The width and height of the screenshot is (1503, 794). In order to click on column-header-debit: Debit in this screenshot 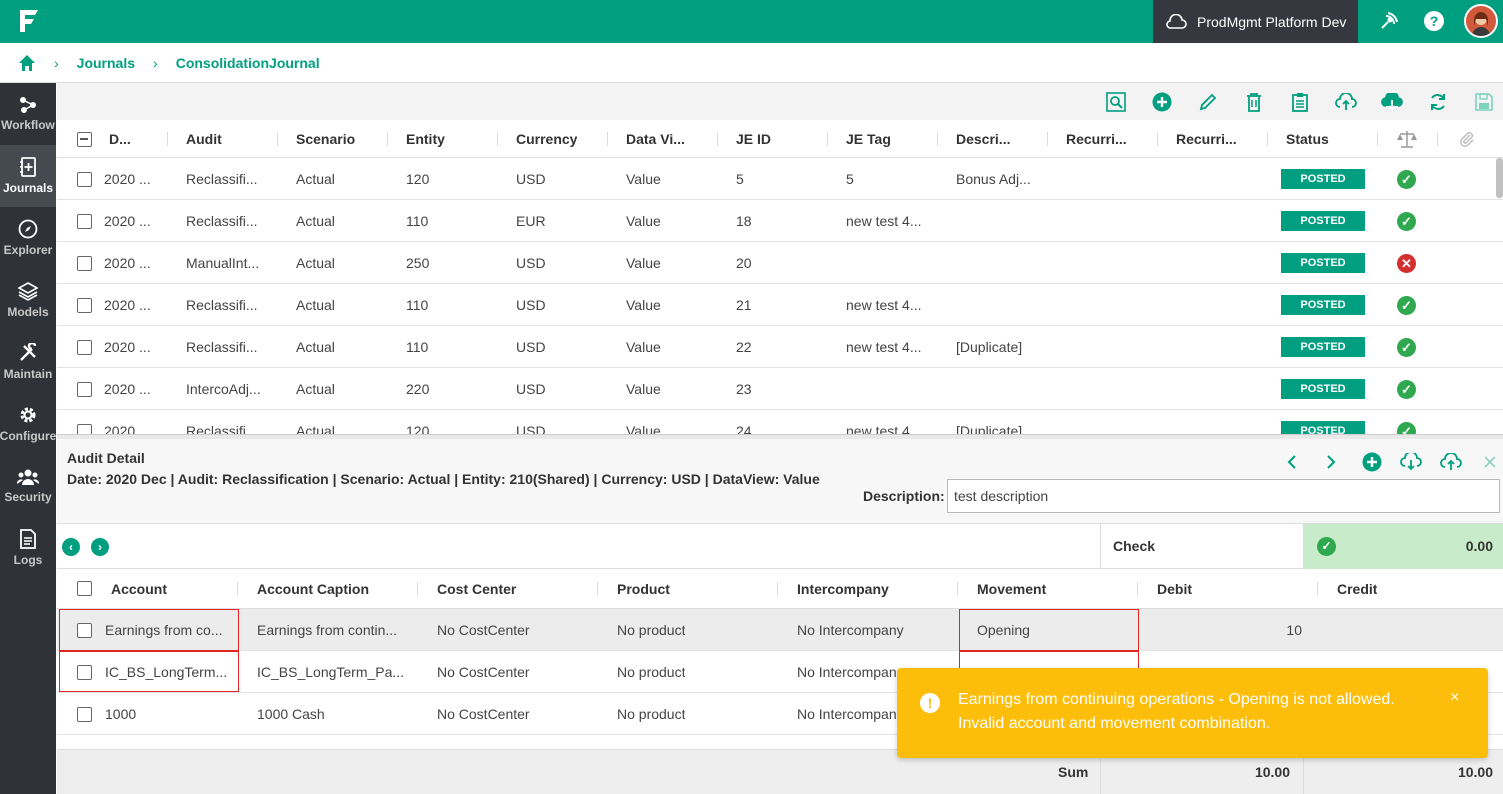, I will do `click(1174, 589)`.